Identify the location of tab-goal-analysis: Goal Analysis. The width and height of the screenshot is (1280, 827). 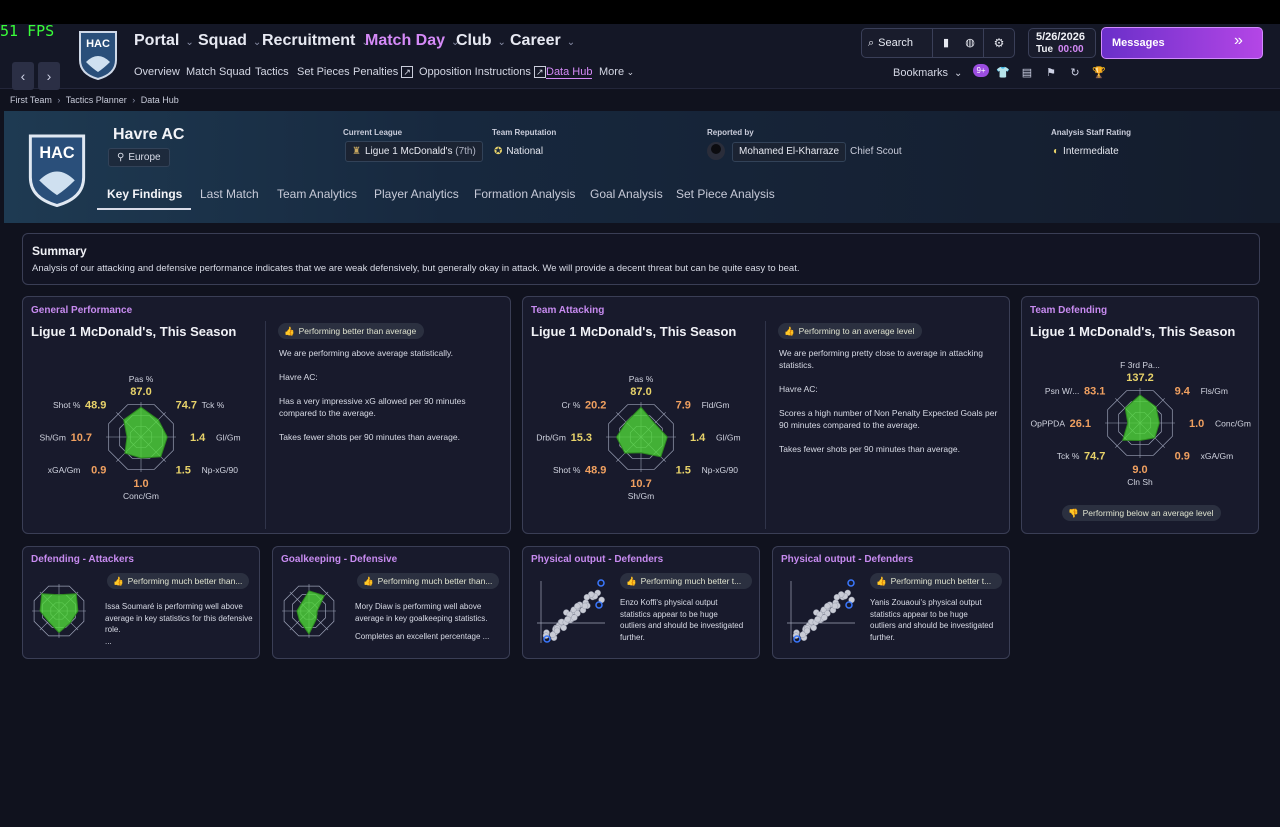
(626, 194).